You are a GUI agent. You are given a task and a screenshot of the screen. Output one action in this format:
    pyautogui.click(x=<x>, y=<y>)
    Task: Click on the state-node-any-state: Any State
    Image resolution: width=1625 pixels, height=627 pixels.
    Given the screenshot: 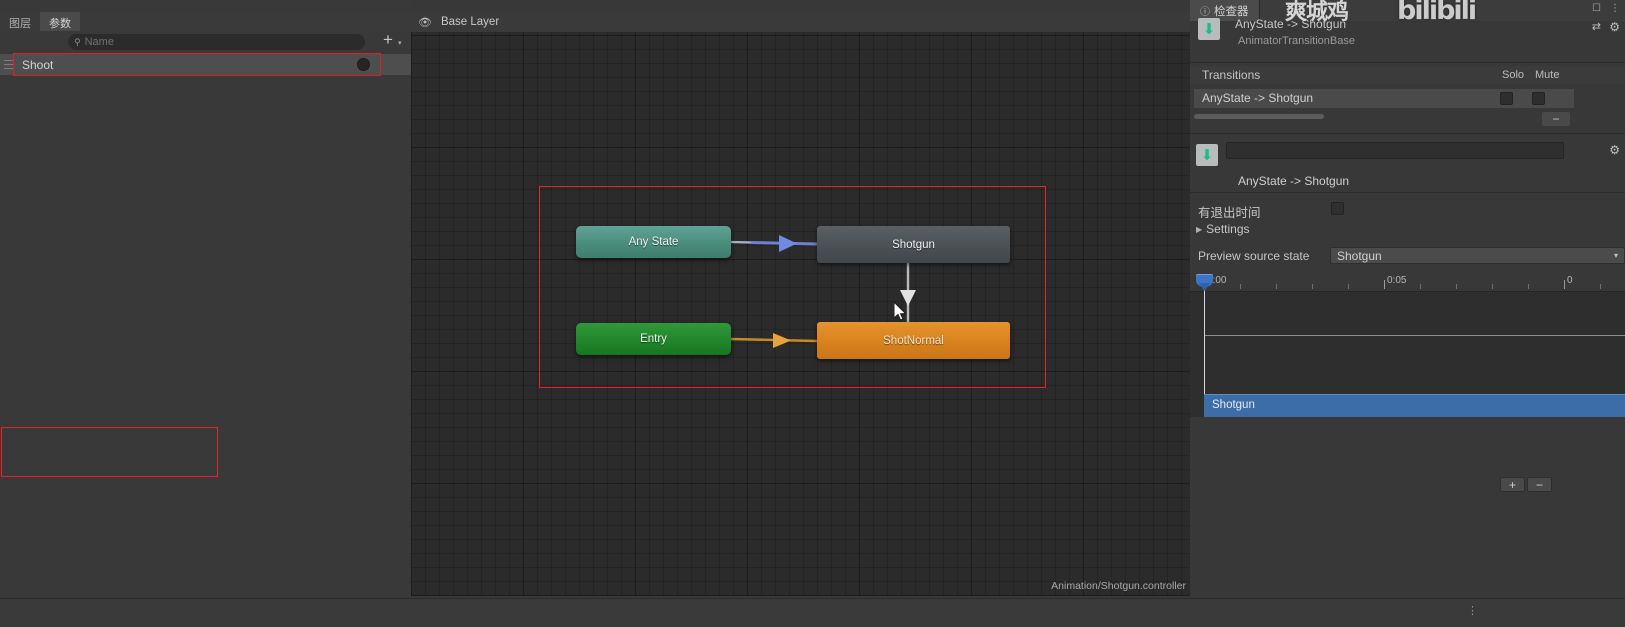 What is the action you would take?
    pyautogui.click(x=653, y=242)
    